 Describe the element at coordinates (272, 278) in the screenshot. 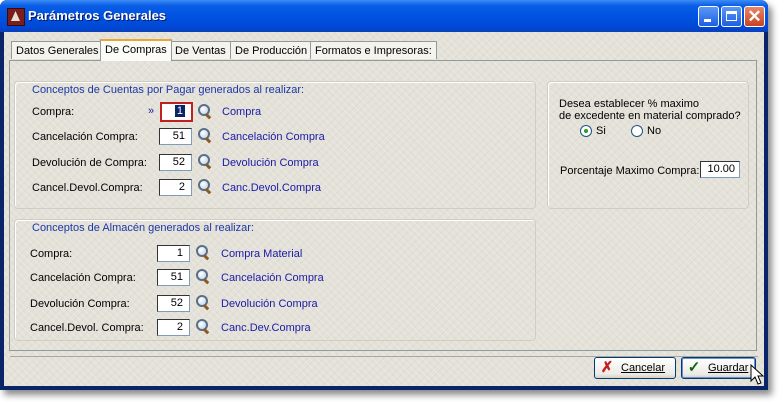

I see `almacen-cancelacion-link: Cancelación Compra` at that location.